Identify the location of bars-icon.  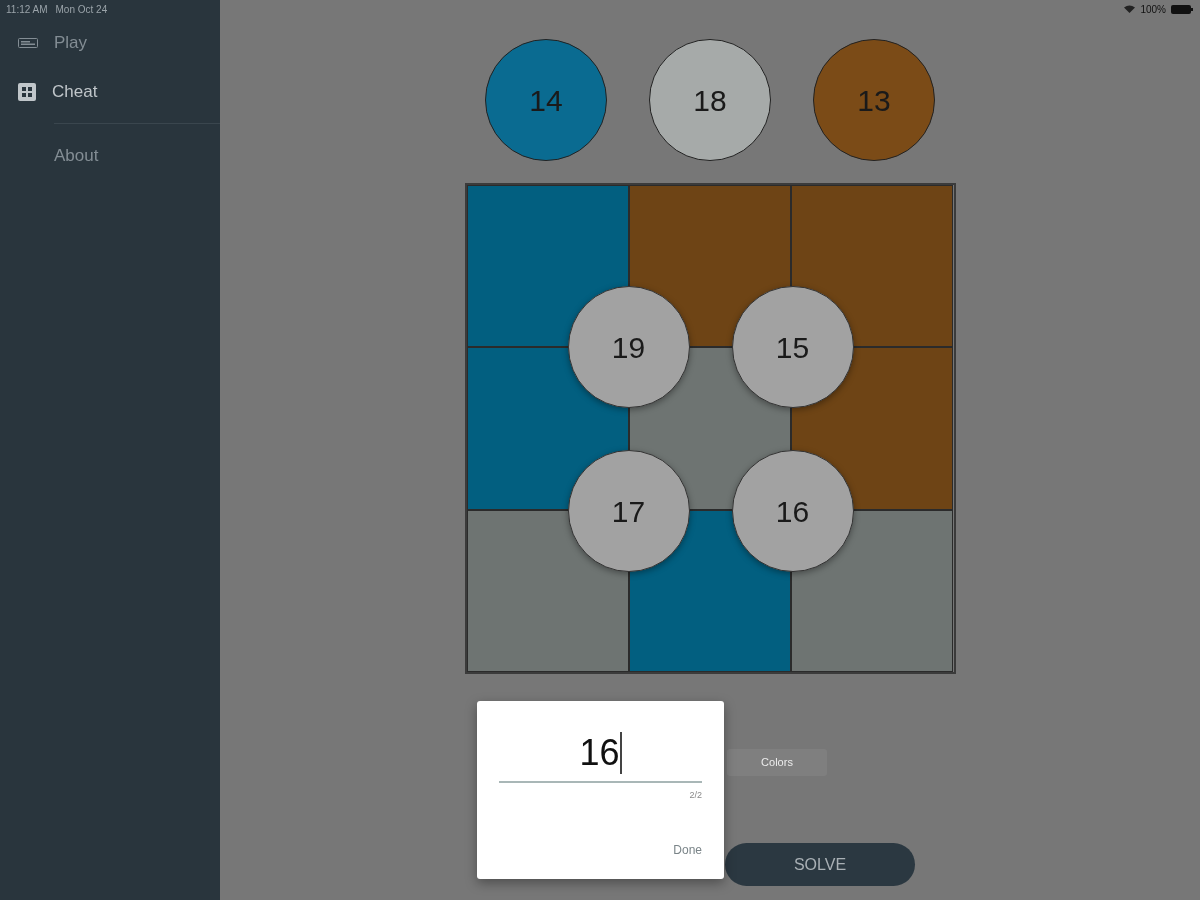
(28, 42).